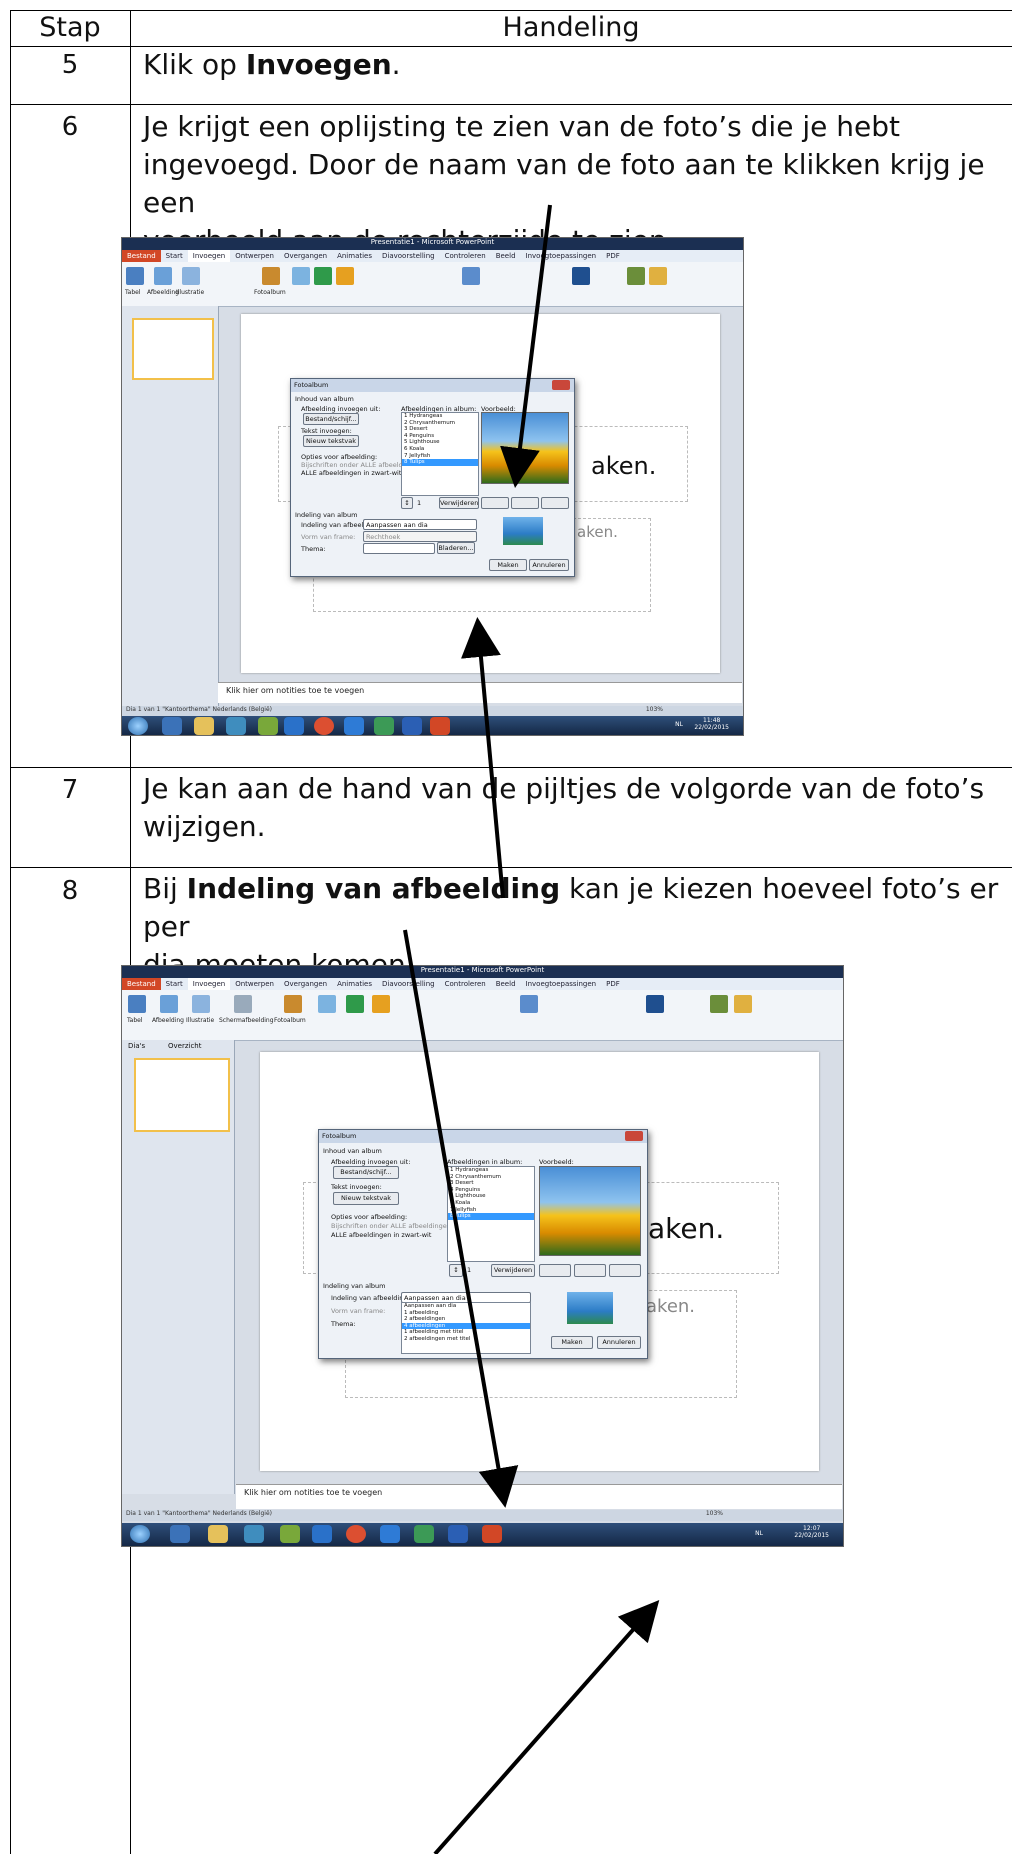 This screenshot has width=1012, height=1854. Describe the element at coordinates (483, 758) in the screenshot. I see `arrow-to-order-buttons` at that location.